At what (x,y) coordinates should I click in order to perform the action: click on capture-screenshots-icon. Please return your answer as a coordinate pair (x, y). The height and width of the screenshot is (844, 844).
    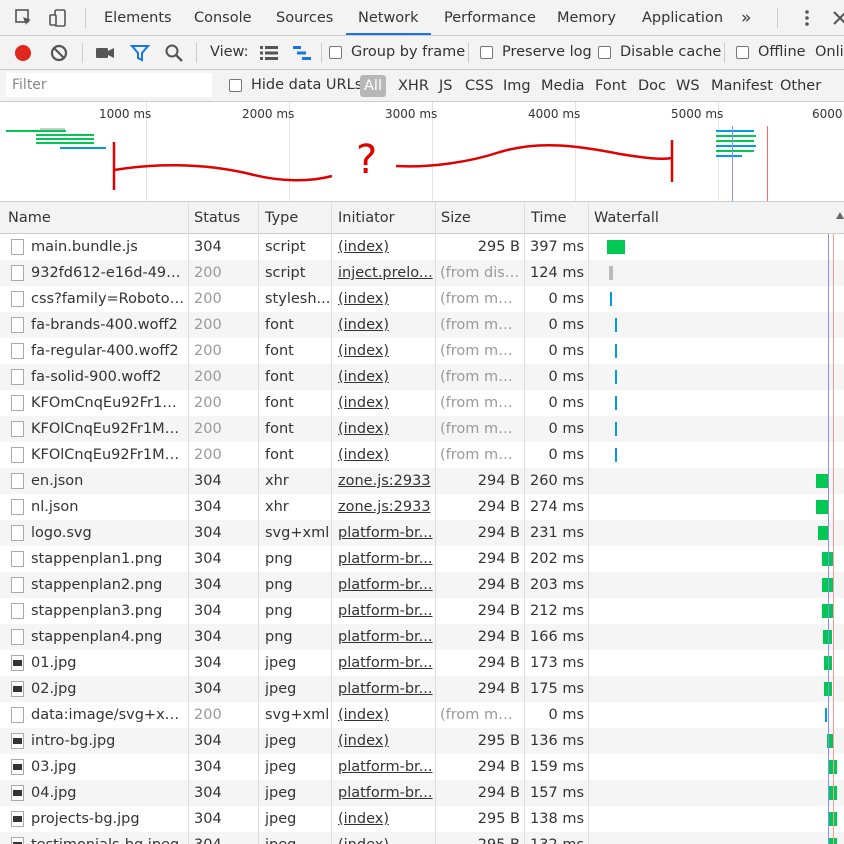
    Looking at the image, I should click on (105, 53).